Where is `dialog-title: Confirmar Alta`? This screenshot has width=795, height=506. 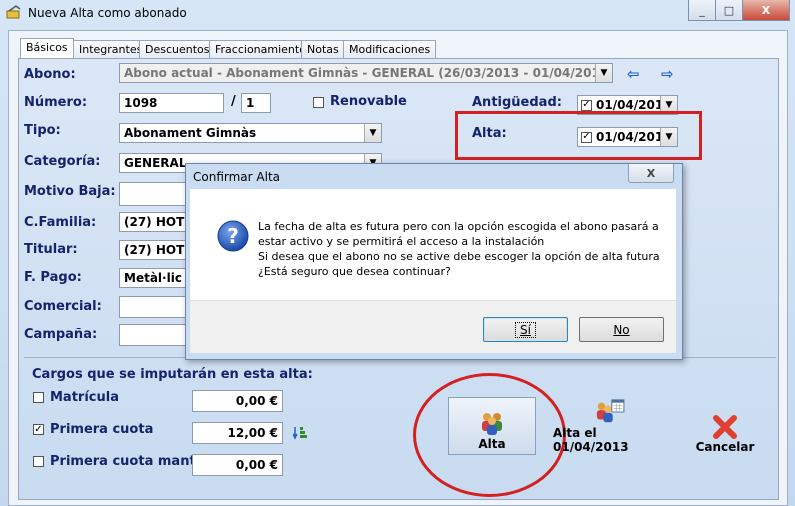 dialog-title: Confirmar Alta is located at coordinates (236, 177).